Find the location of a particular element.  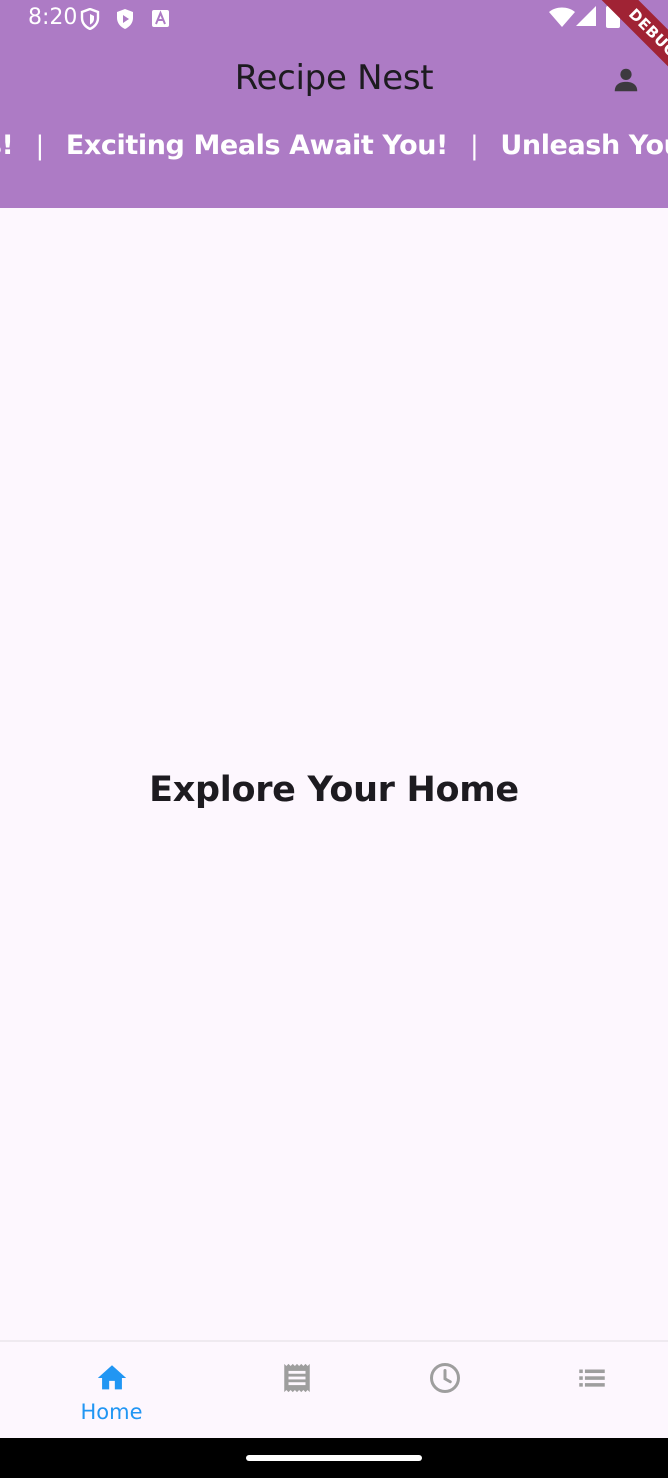

nav-item-receipt is located at coordinates (296, 1391).